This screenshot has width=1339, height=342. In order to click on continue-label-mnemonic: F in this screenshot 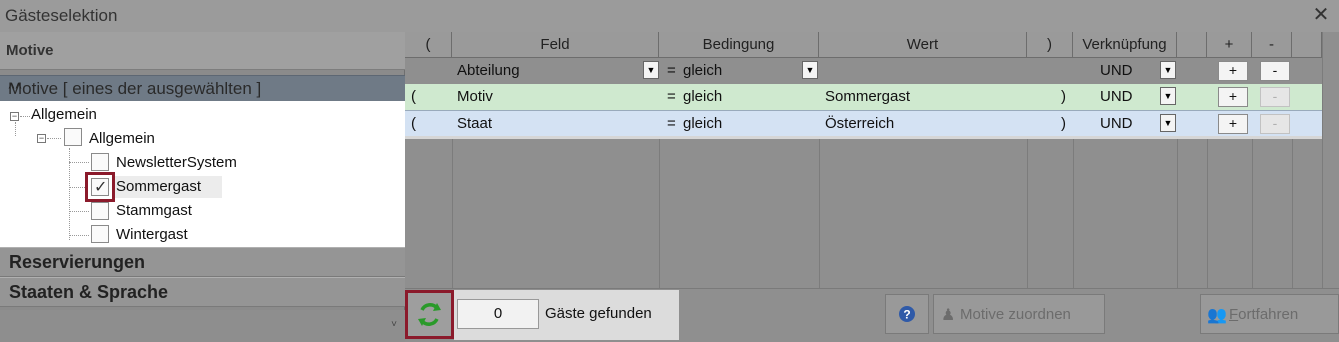, I will do `click(1234, 314)`.